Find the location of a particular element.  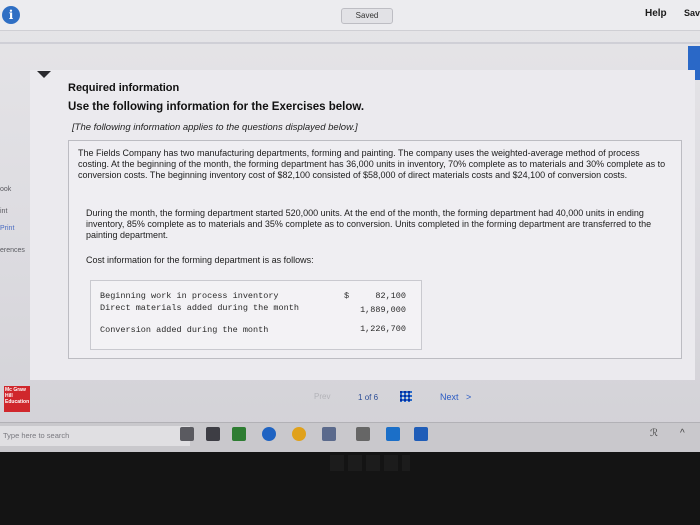

top-bar: i Saved Help Sav is located at coordinates (350, 15).